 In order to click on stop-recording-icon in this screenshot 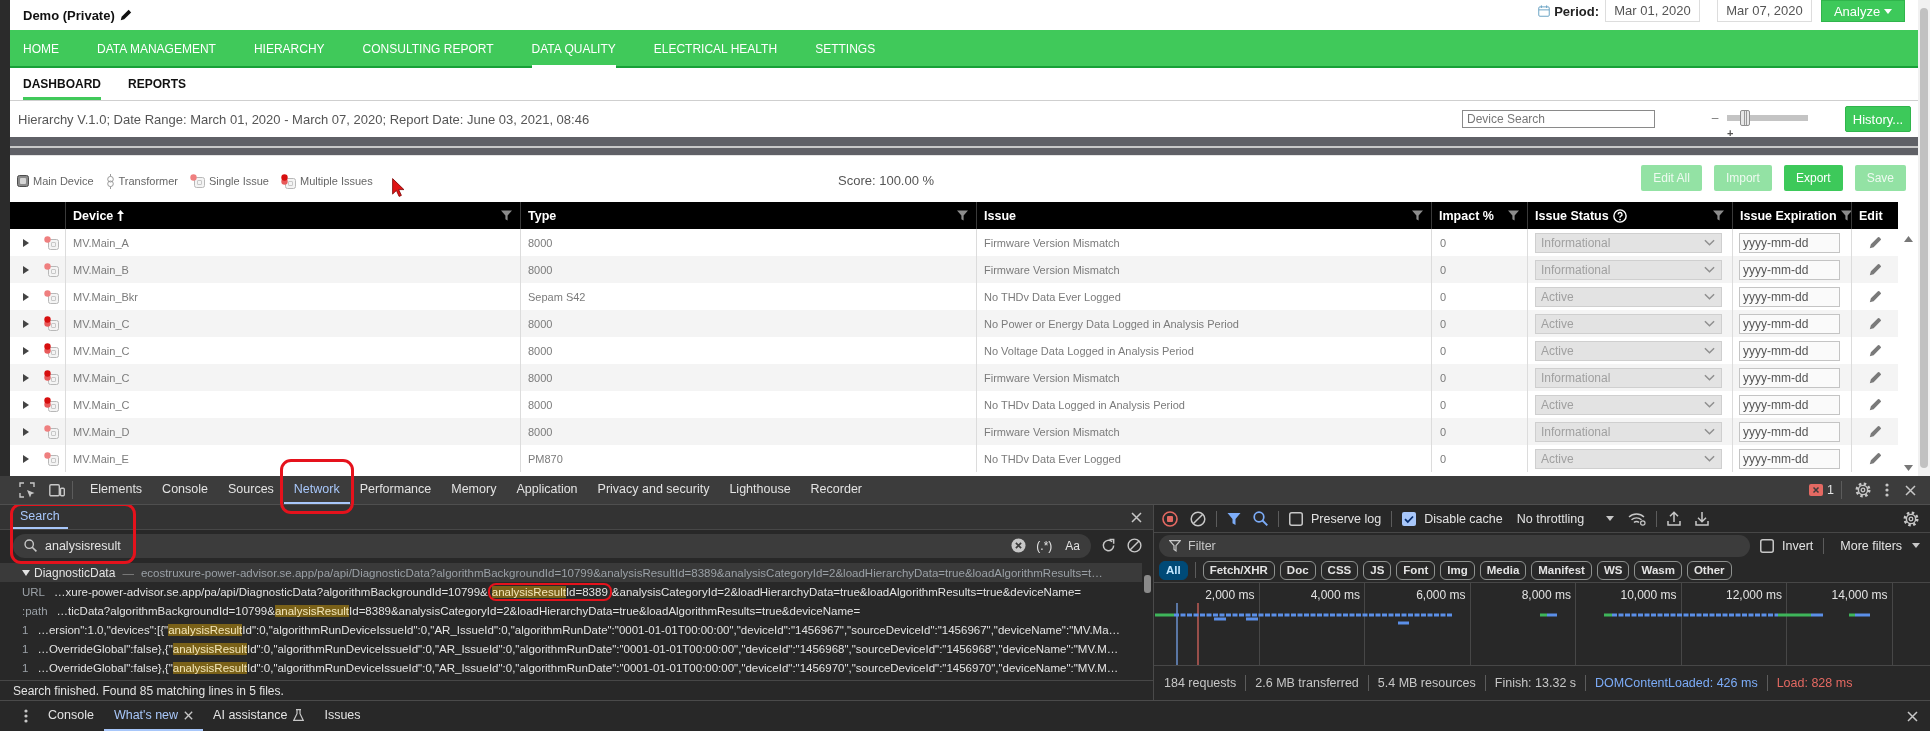, I will do `click(1170, 518)`.